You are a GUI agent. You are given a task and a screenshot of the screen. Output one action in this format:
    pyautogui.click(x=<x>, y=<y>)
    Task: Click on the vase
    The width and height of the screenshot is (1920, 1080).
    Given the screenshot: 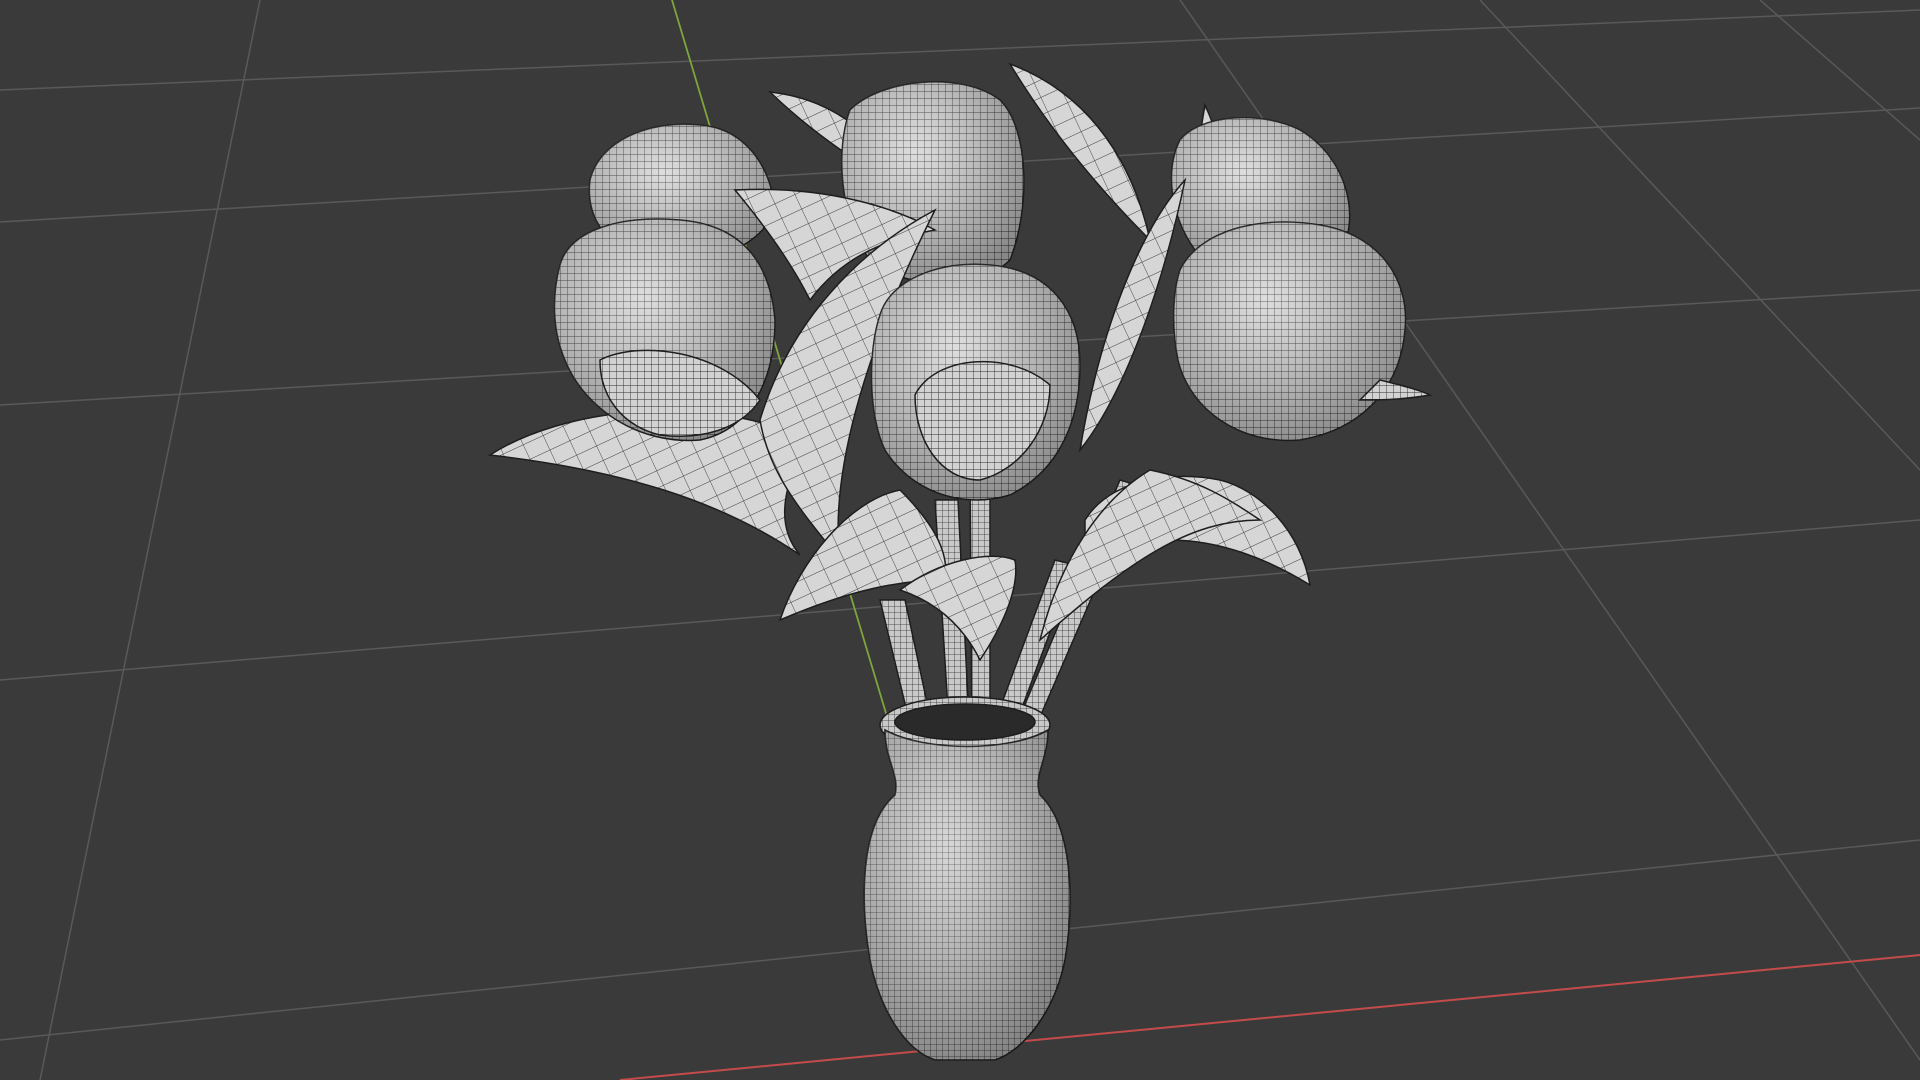 What is the action you would take?
    pyautogui.click(x=967, y=878)
    